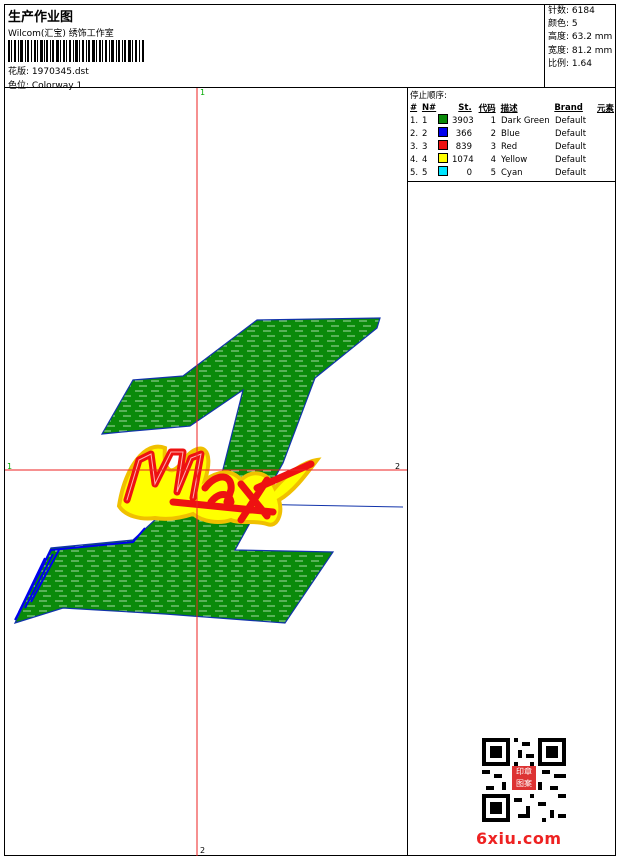 This screenshot has height=860, width=620. Describe the element at coordinates (219, 485) in the screenshot. I see `max-lettering` at that location.